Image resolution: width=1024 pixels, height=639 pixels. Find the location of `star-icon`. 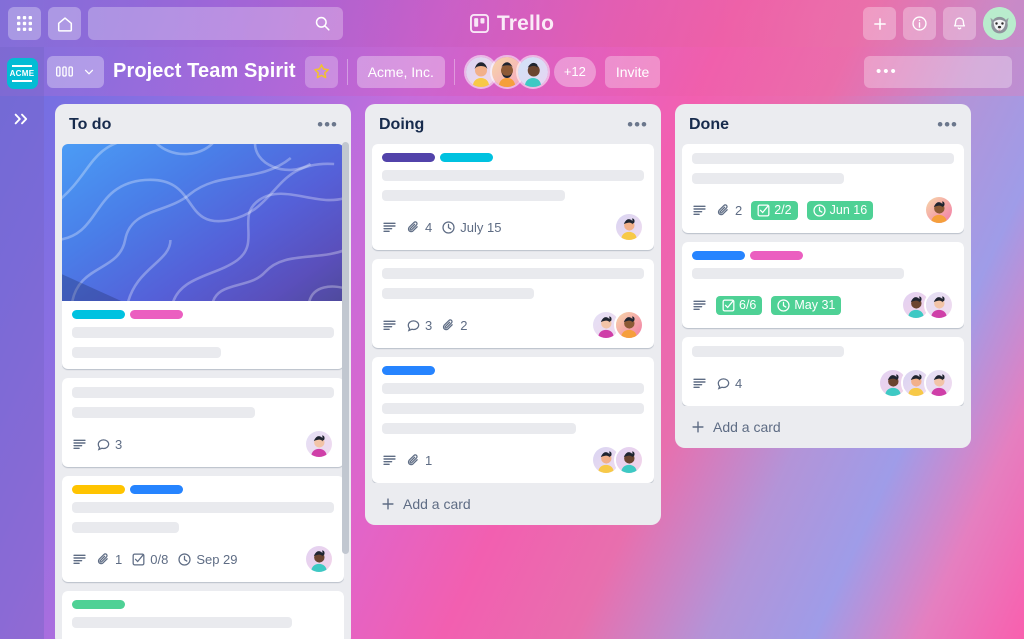

star-icon is located at coordinates (321, 71).